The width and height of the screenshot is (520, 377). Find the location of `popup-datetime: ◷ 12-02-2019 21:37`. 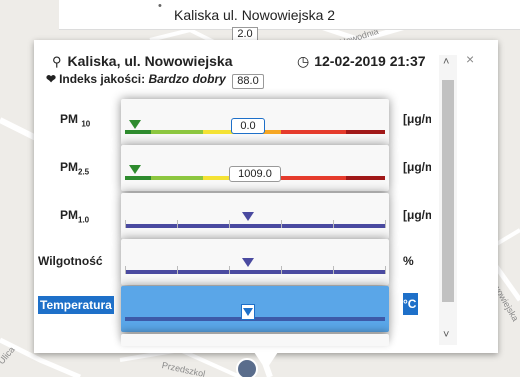

popup-datetime: ◷ 12-02-2019 21:37 is located at coordinates (361, 61).